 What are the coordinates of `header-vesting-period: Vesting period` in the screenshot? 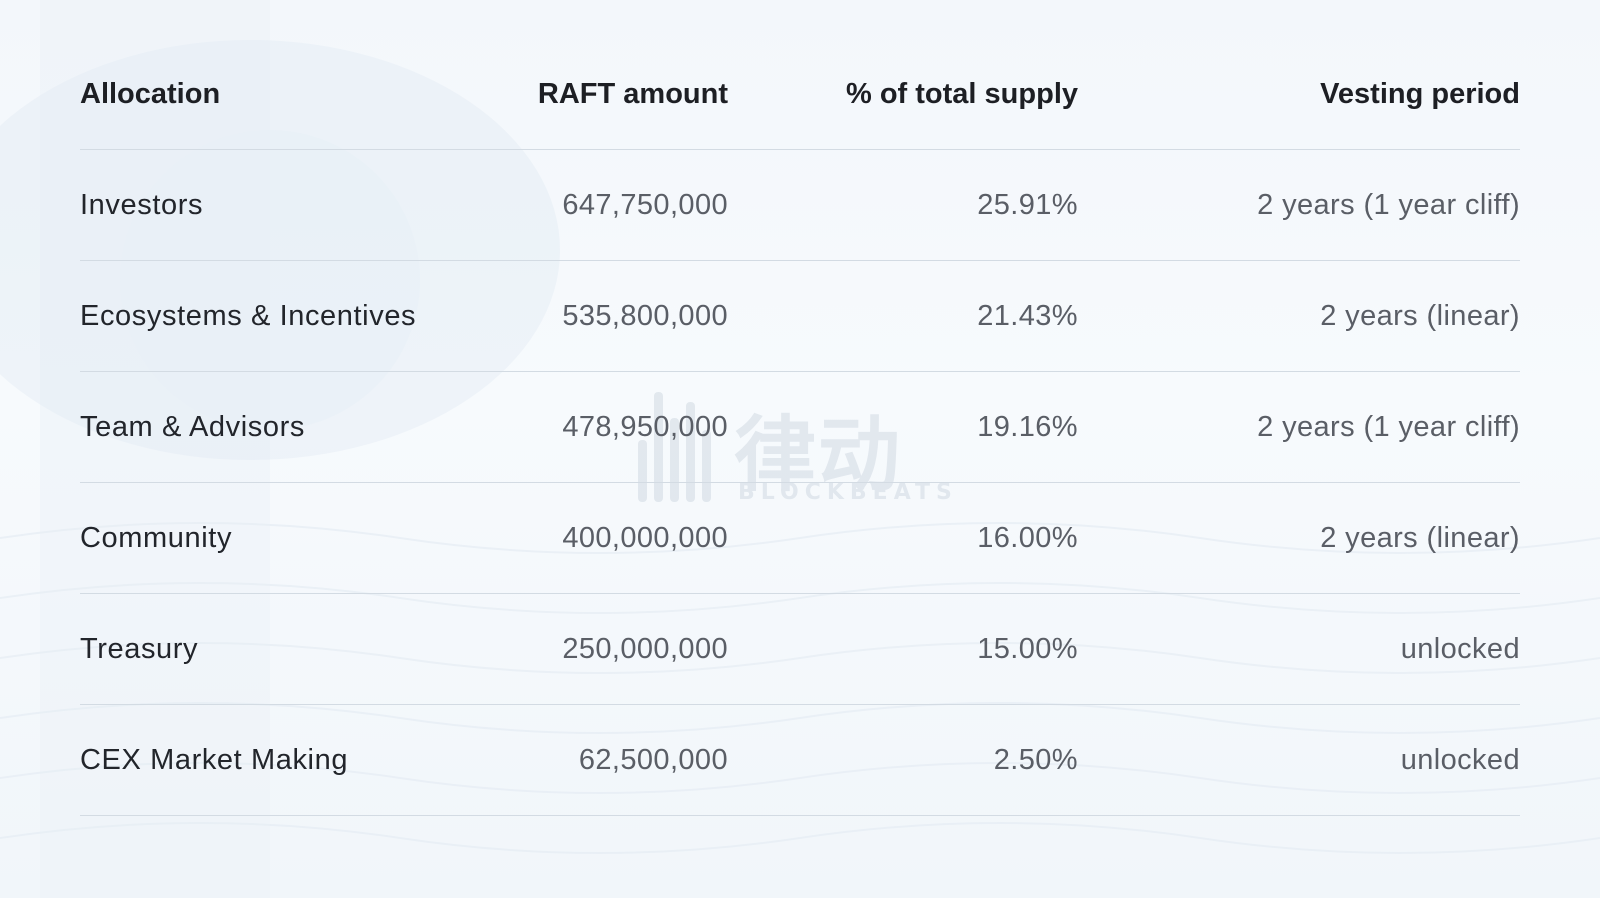 It's located at (1299, 95).